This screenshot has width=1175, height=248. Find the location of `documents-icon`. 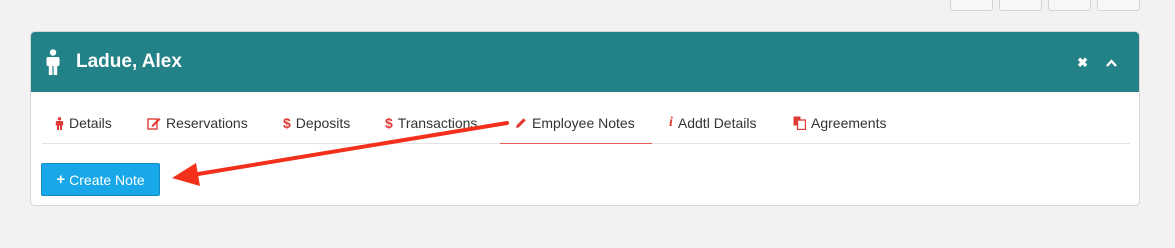

documents-icon is located at coordinates (799, 123).